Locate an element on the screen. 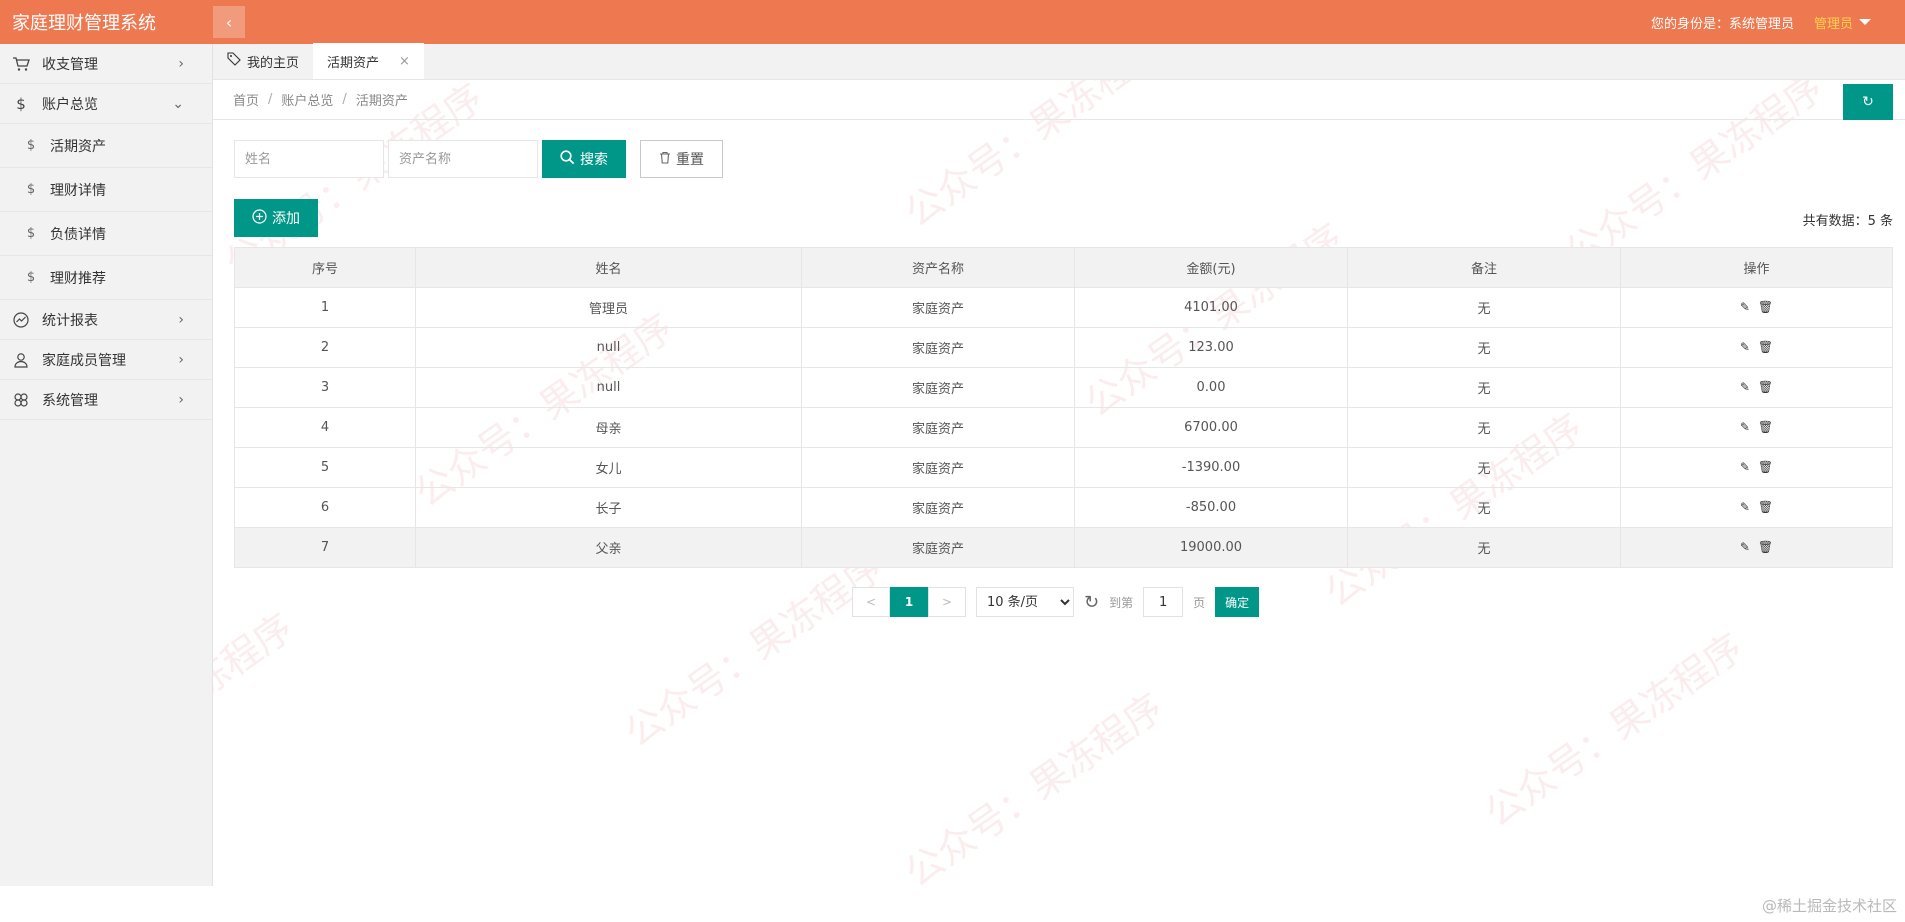 The image size is (1905, 922). tag-icon is located at coordinates (234, 61).